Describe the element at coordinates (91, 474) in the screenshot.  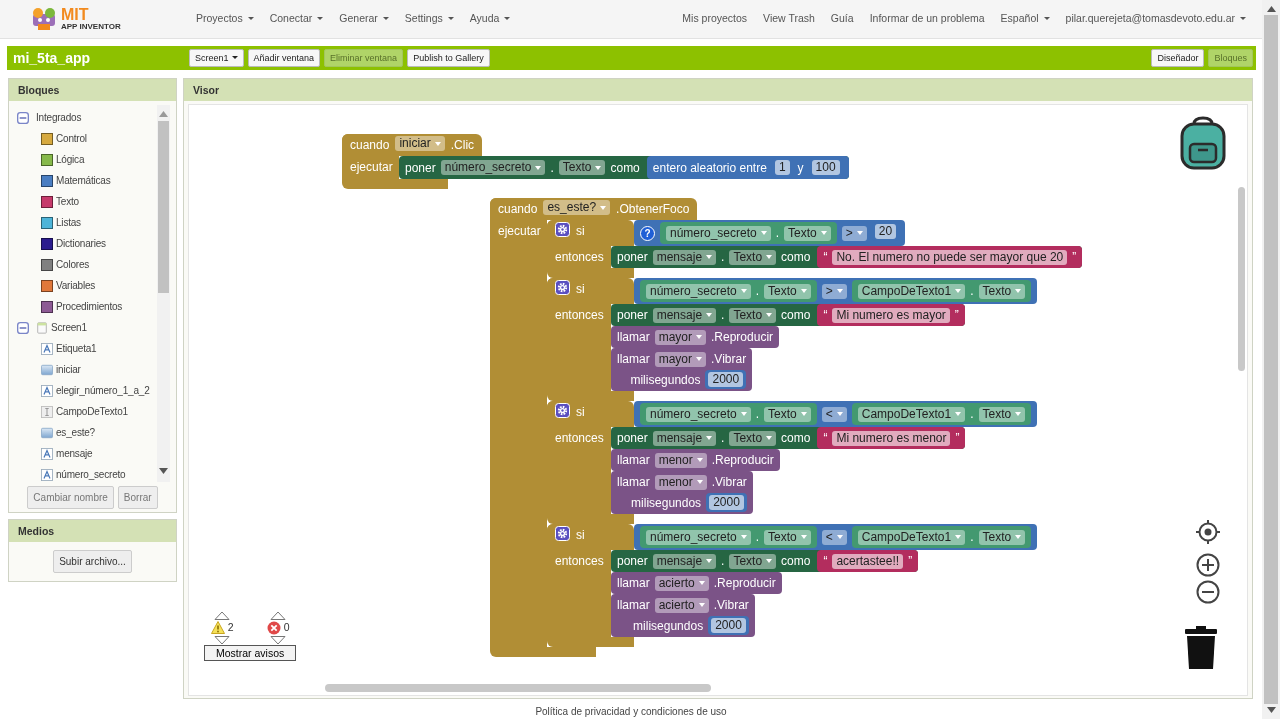
I see `tree-item: número_secreto` at that location.